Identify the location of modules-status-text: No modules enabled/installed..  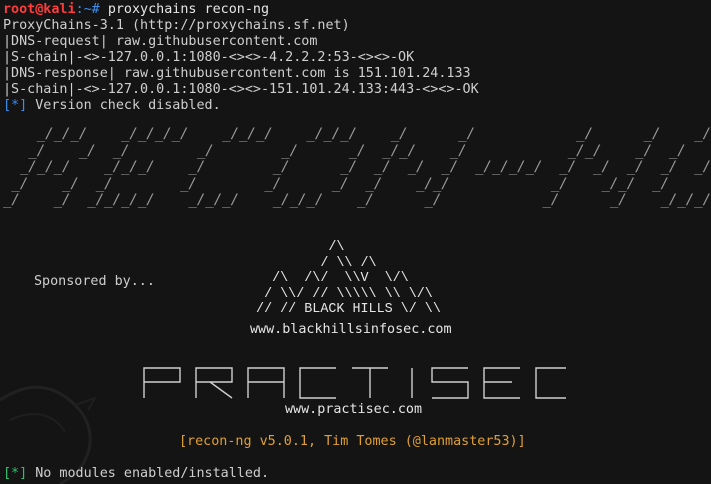
(148, 473).